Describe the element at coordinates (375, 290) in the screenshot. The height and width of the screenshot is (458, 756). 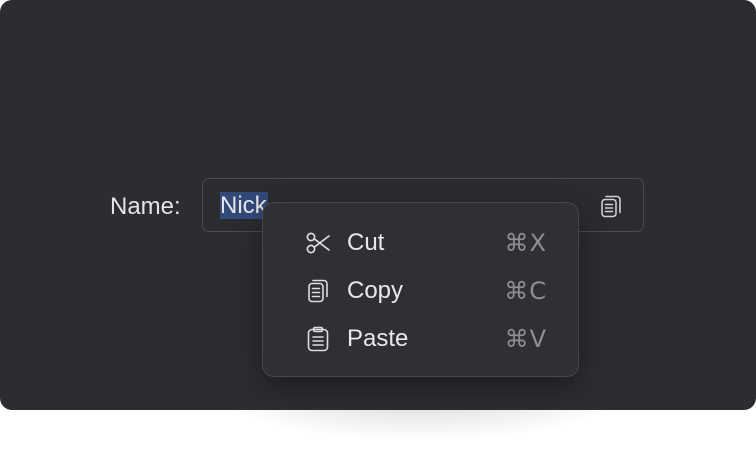
I see `menu-item-copy-label: Copy` at that location.